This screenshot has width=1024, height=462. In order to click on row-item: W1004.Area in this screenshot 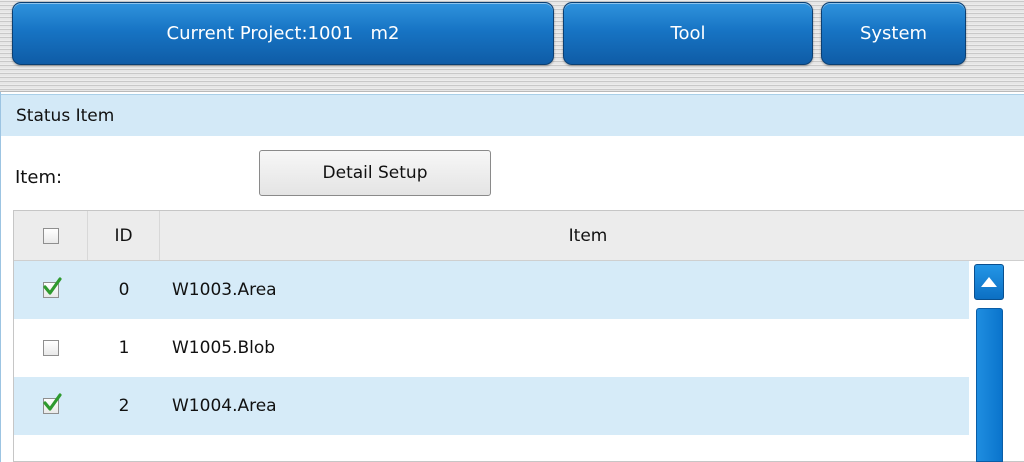, I will do `click(224, 406)`.